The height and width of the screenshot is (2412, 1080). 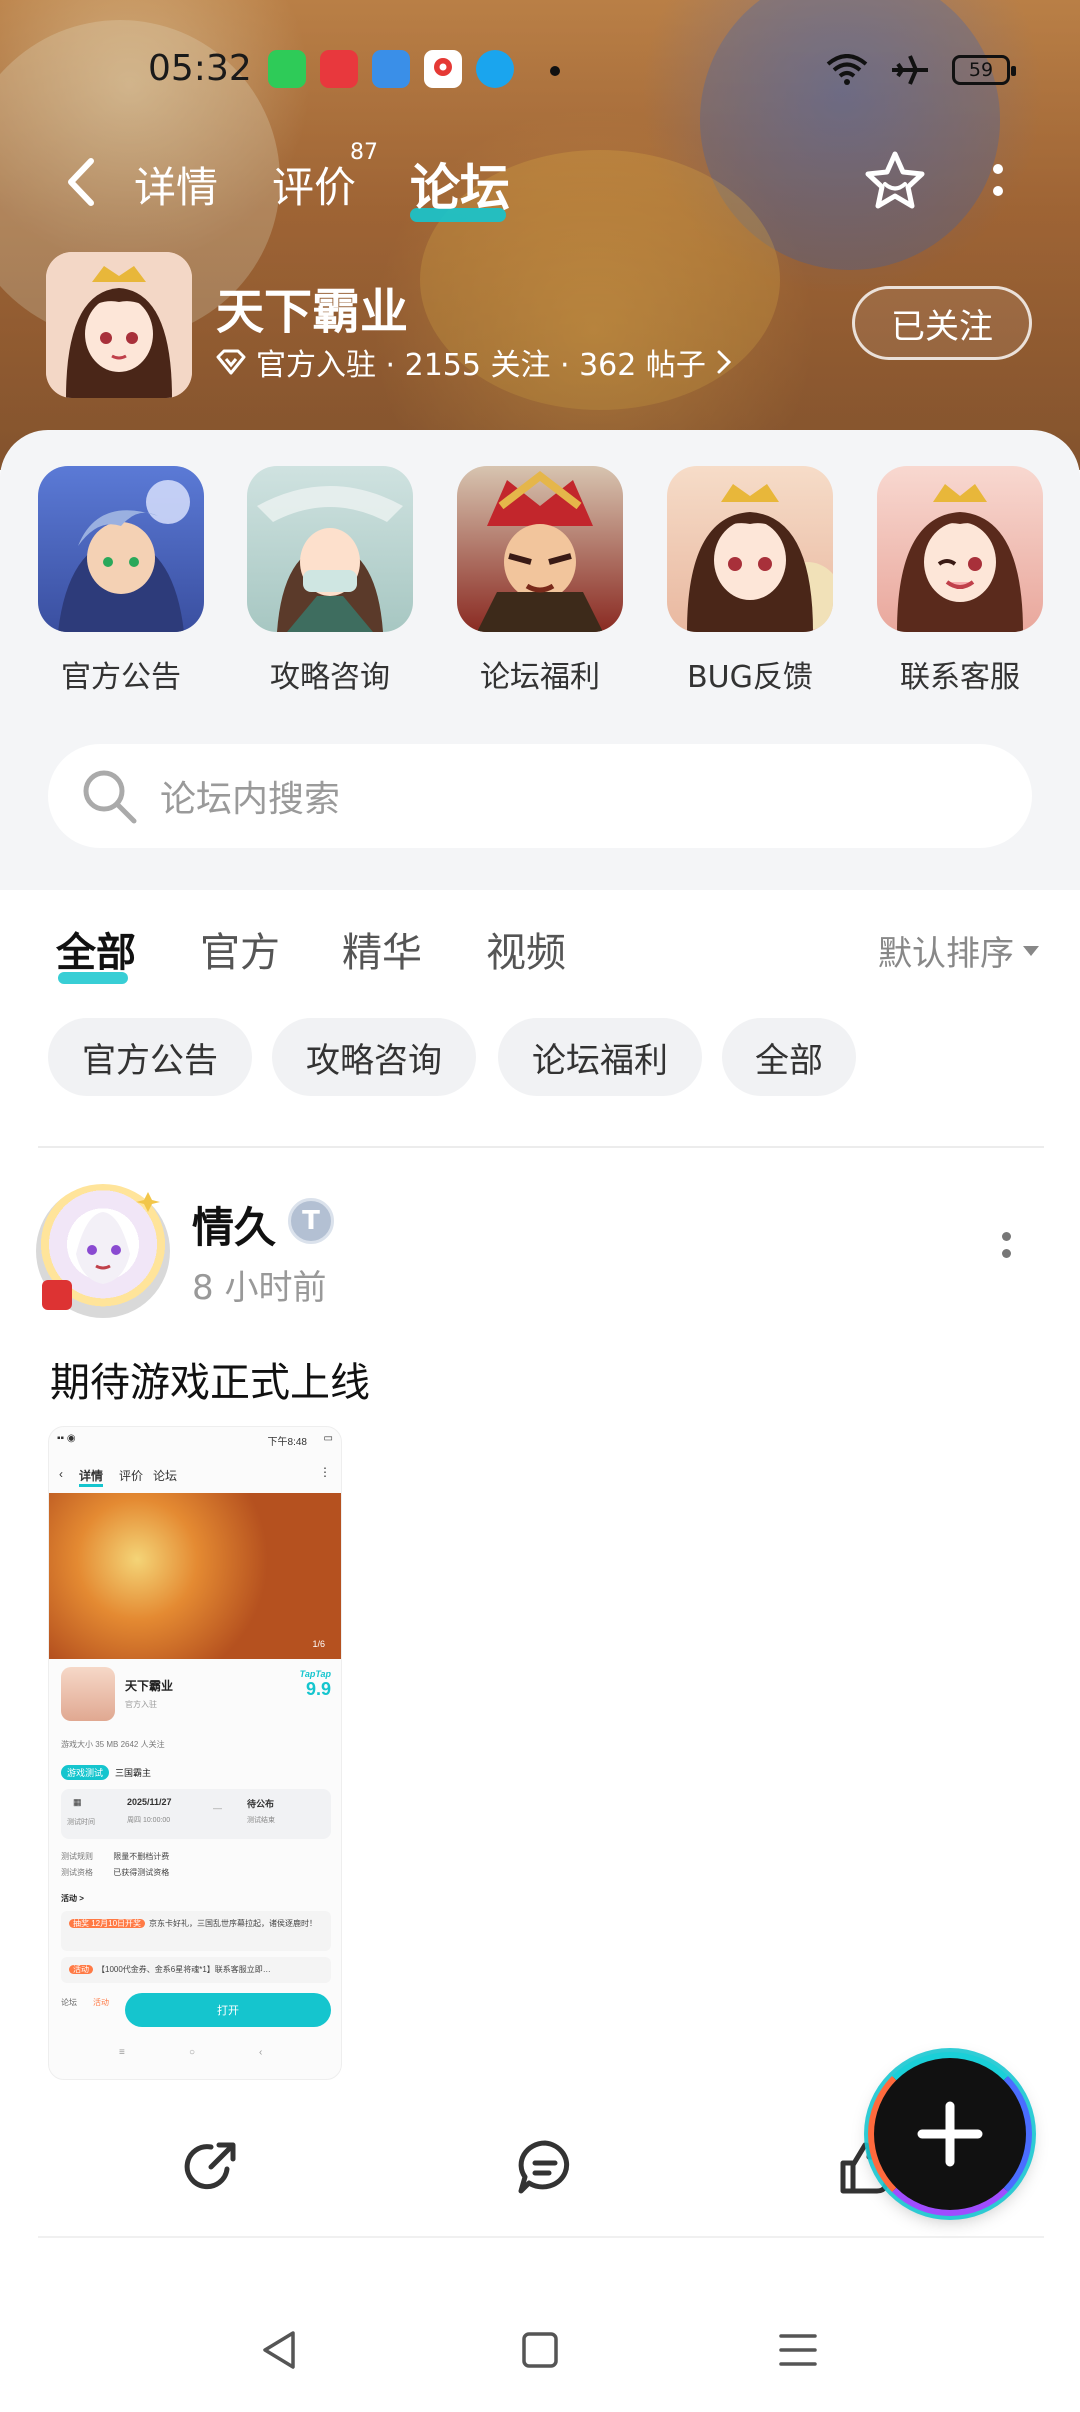 What do you see at coordinates (330, 677) in the screenshot?
I see `shortcut-label: 攻略咨询` at bounding box center [330, 677].